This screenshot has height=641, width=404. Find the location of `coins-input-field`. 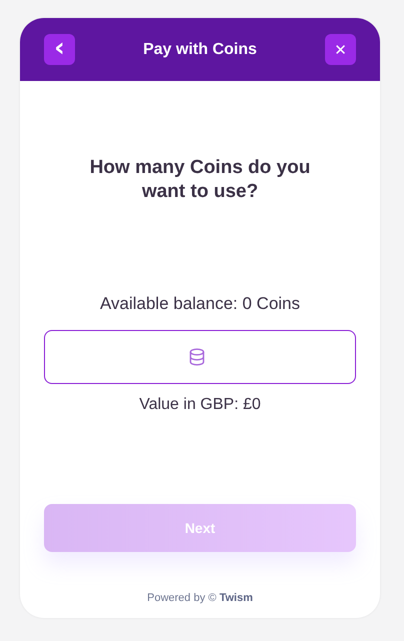

coins-input-field is located at coordinates (200, 357).